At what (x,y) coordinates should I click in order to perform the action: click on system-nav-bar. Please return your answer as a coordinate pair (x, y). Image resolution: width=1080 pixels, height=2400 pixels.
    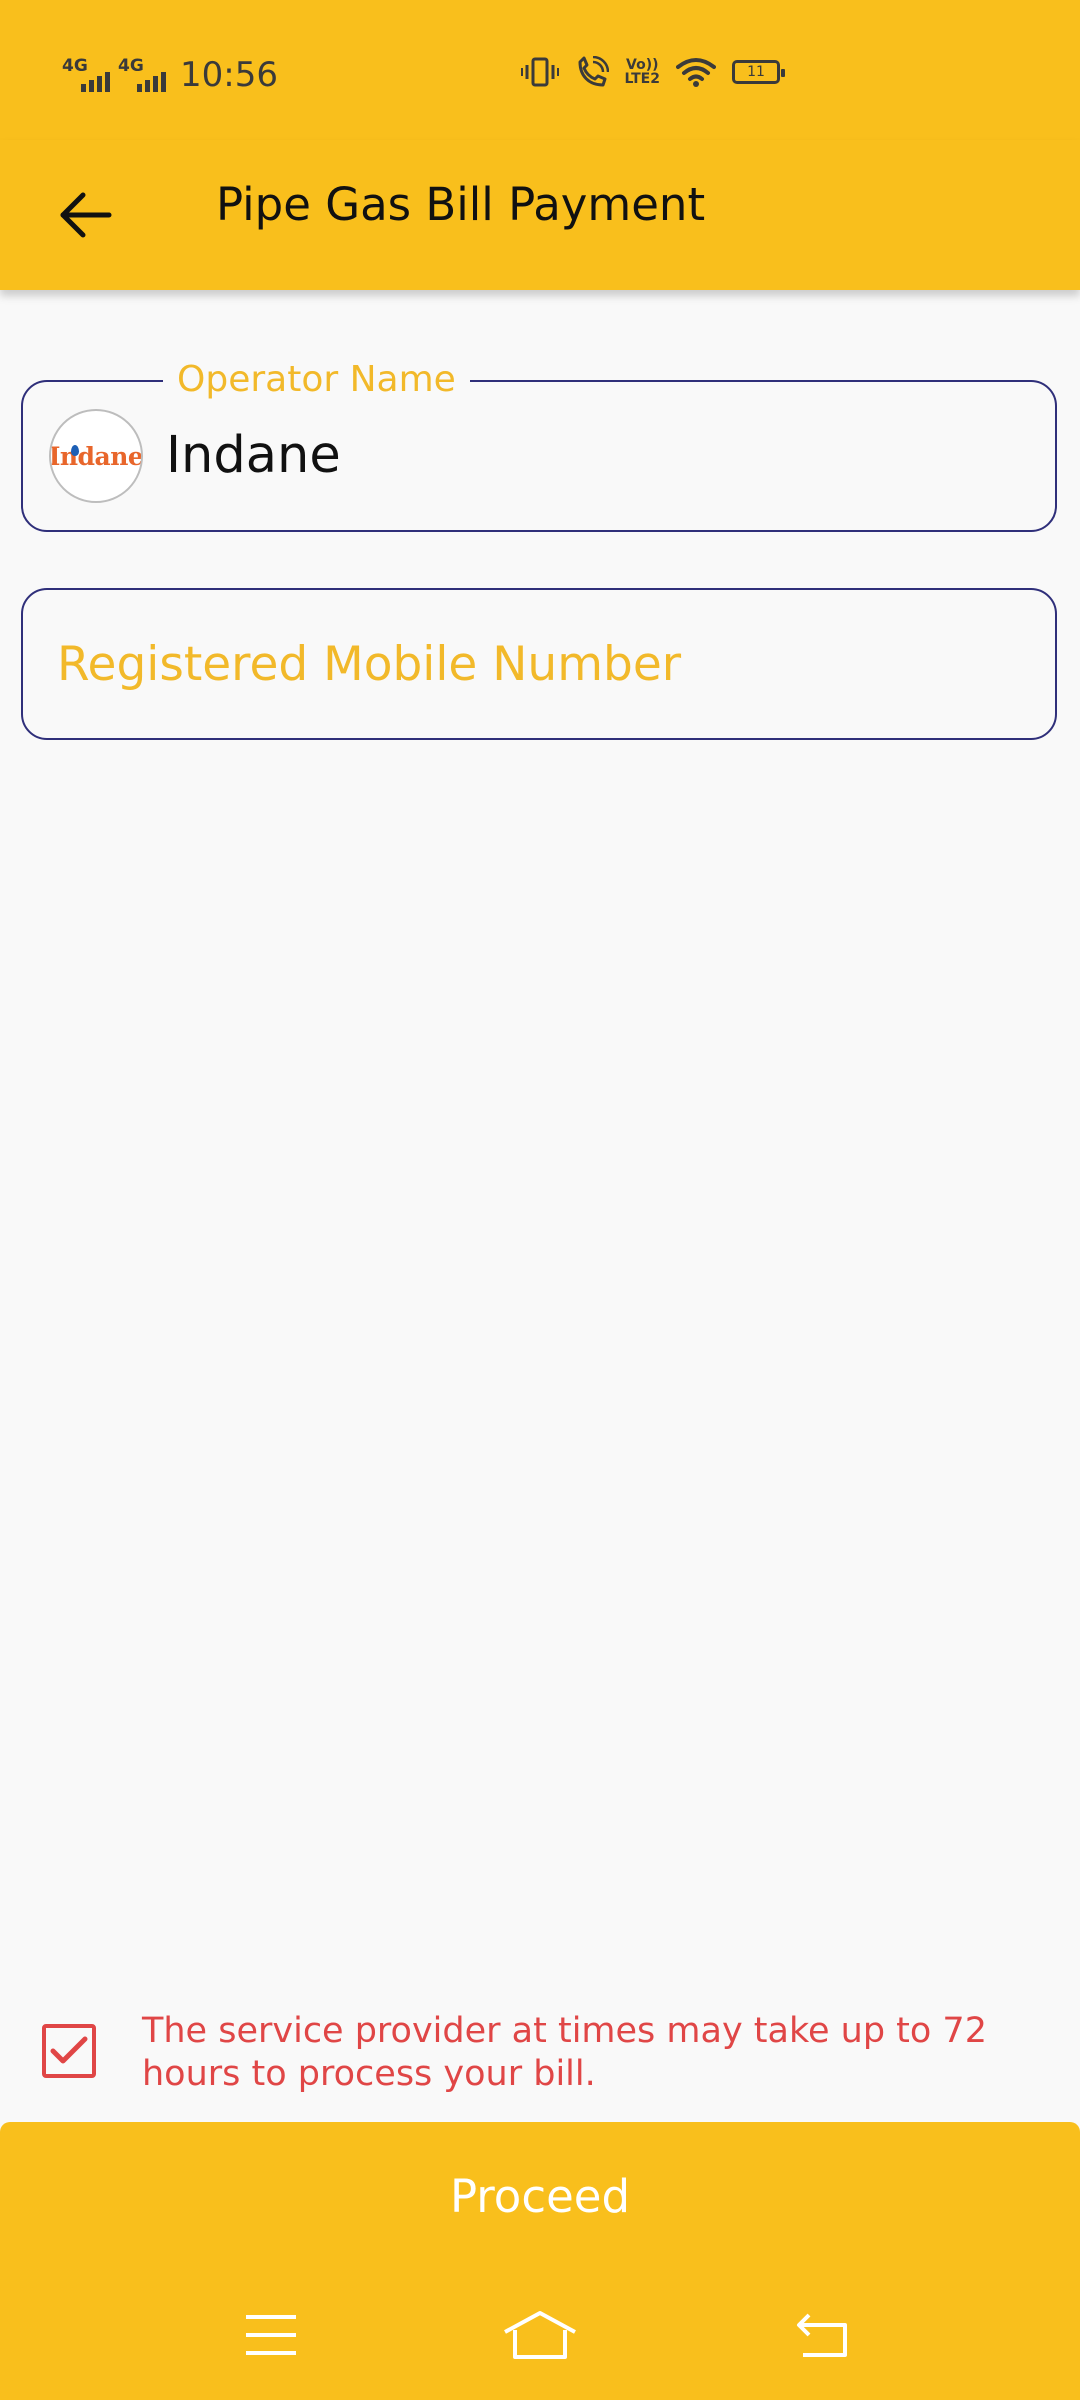
    Looking at the image, I should click on (540, 2335).